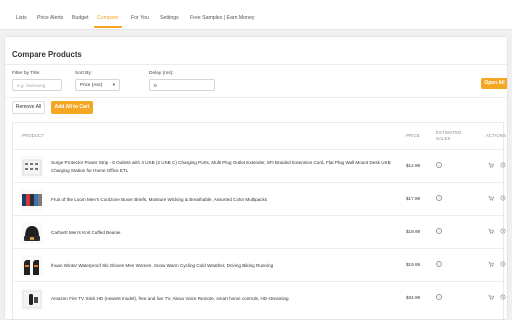  Describe the element at coordinates (108, 27) in the screenshot. I see `active-tab-indicator` at that location.